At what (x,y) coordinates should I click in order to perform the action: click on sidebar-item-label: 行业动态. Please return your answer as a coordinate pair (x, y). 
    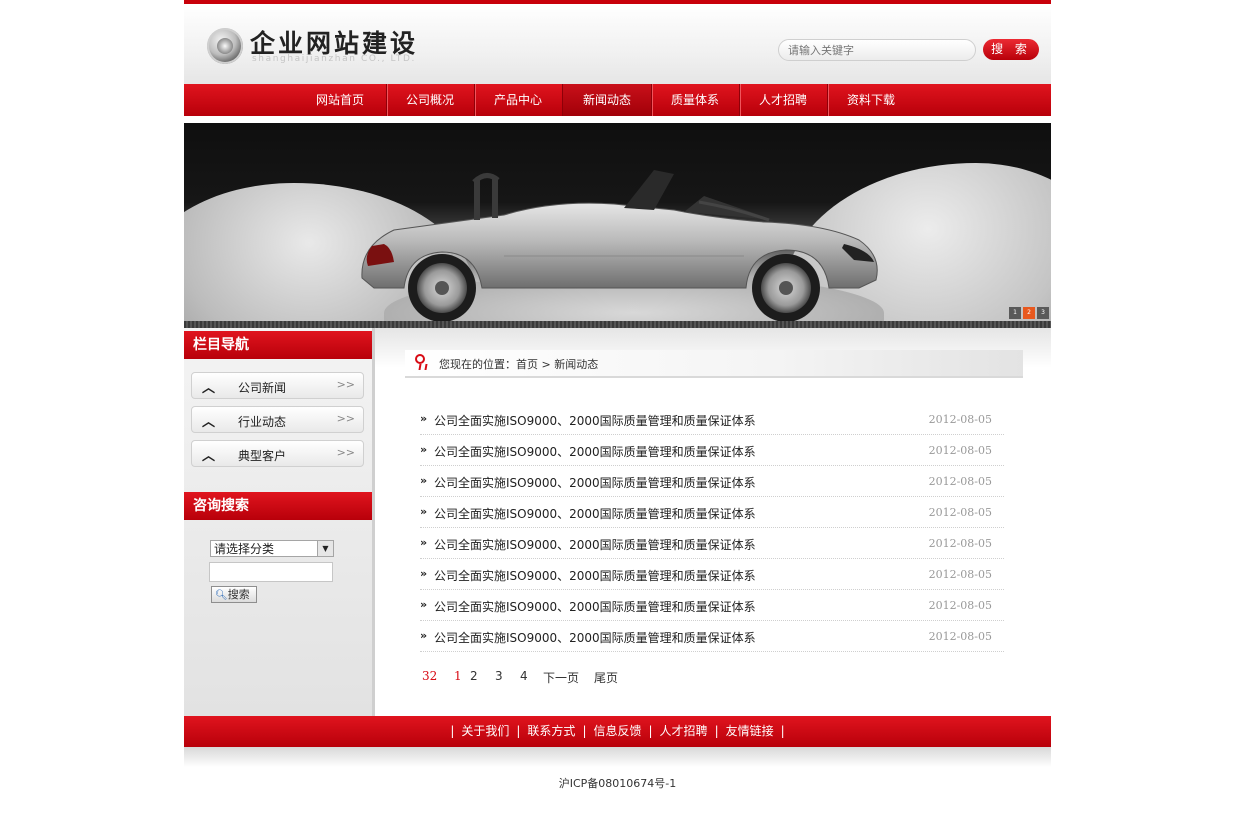
    Looking at the image, I should click on (262, 422).